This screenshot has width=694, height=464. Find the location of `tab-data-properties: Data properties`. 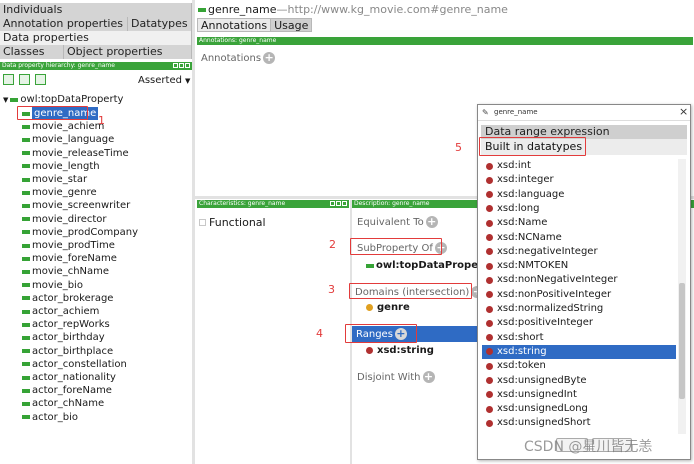

tab-data-properties: Data properties is located at coordinates (96, 38).